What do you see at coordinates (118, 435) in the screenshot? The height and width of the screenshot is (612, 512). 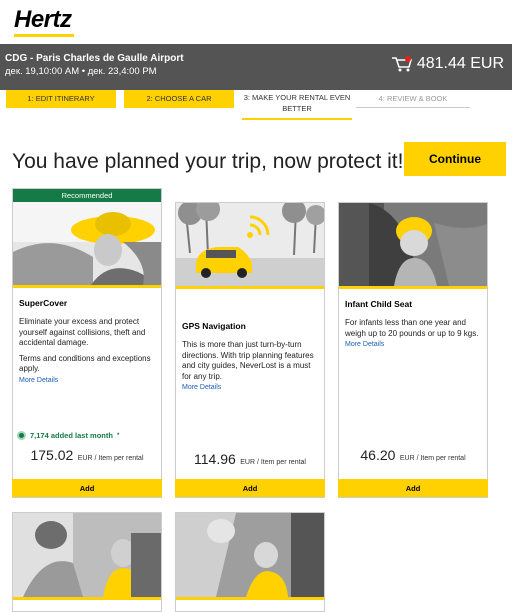 I see `added-footnote-mark: *` at bounding box center [118, 435].